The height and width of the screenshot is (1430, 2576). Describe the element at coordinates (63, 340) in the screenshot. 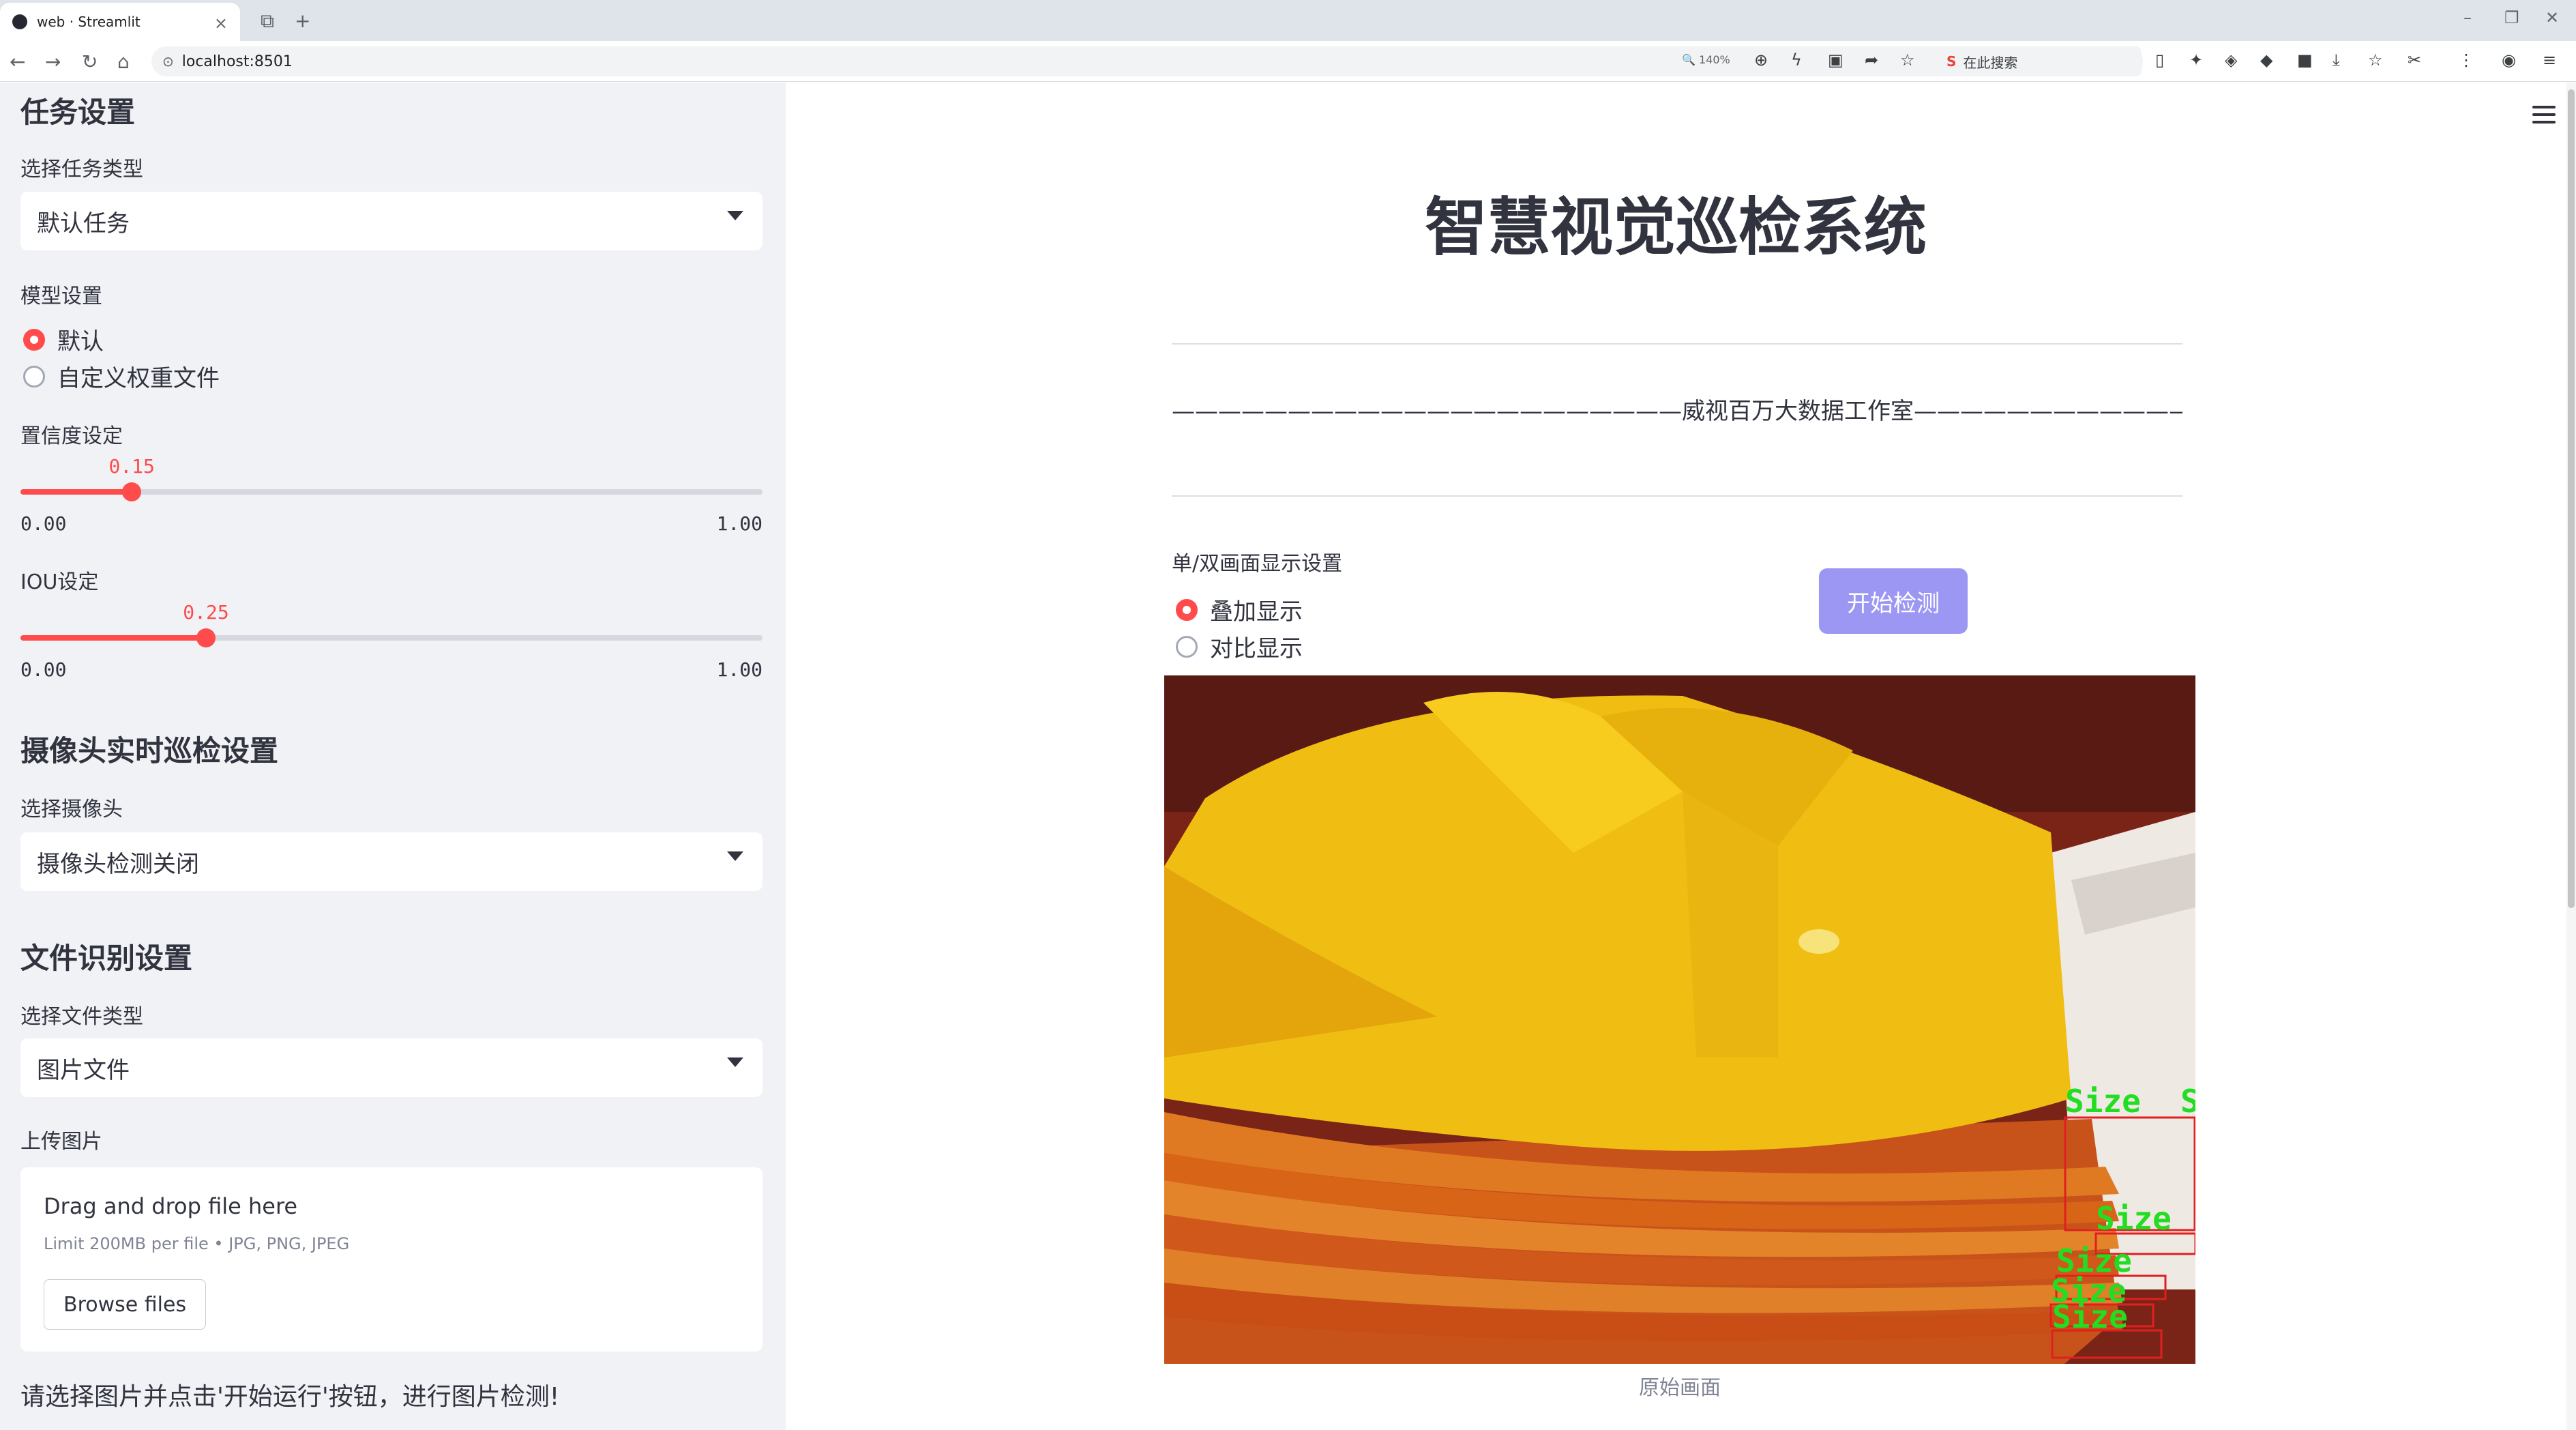

I see `model-radio-default: 默认` at that location.